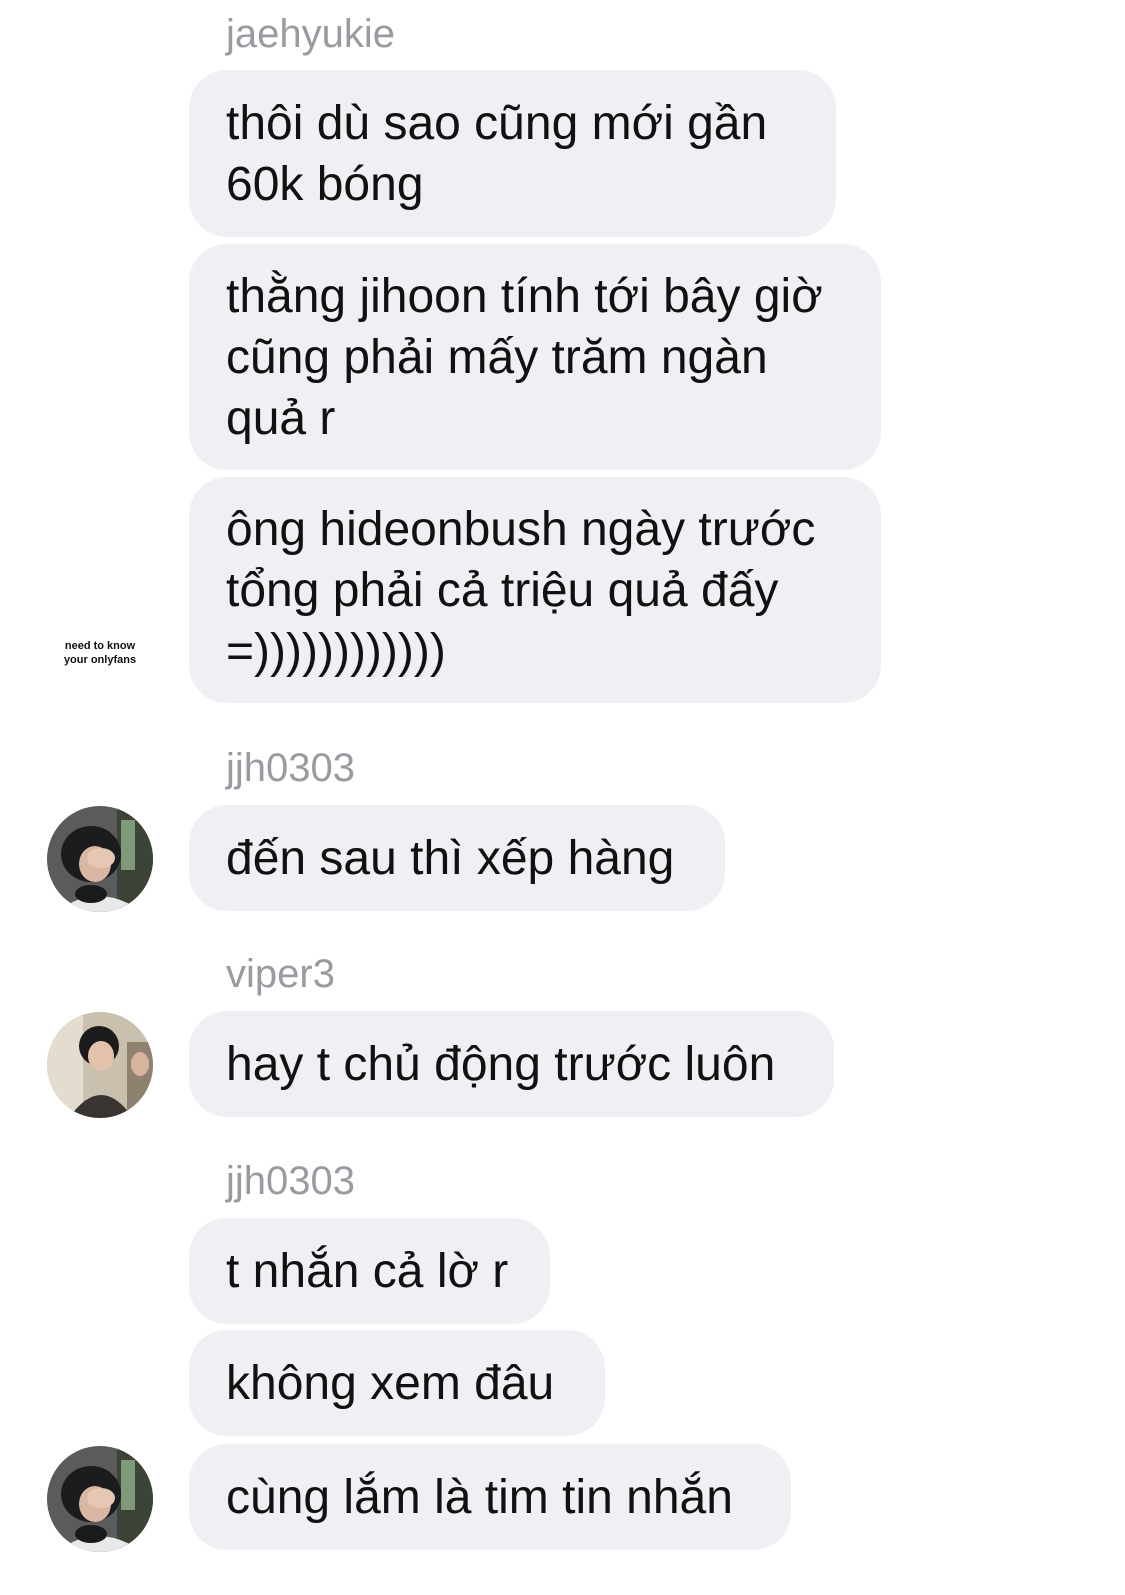 The image size is (1125, 1595). I want to click on message-text: không xem đâu, so click(390, 1383).